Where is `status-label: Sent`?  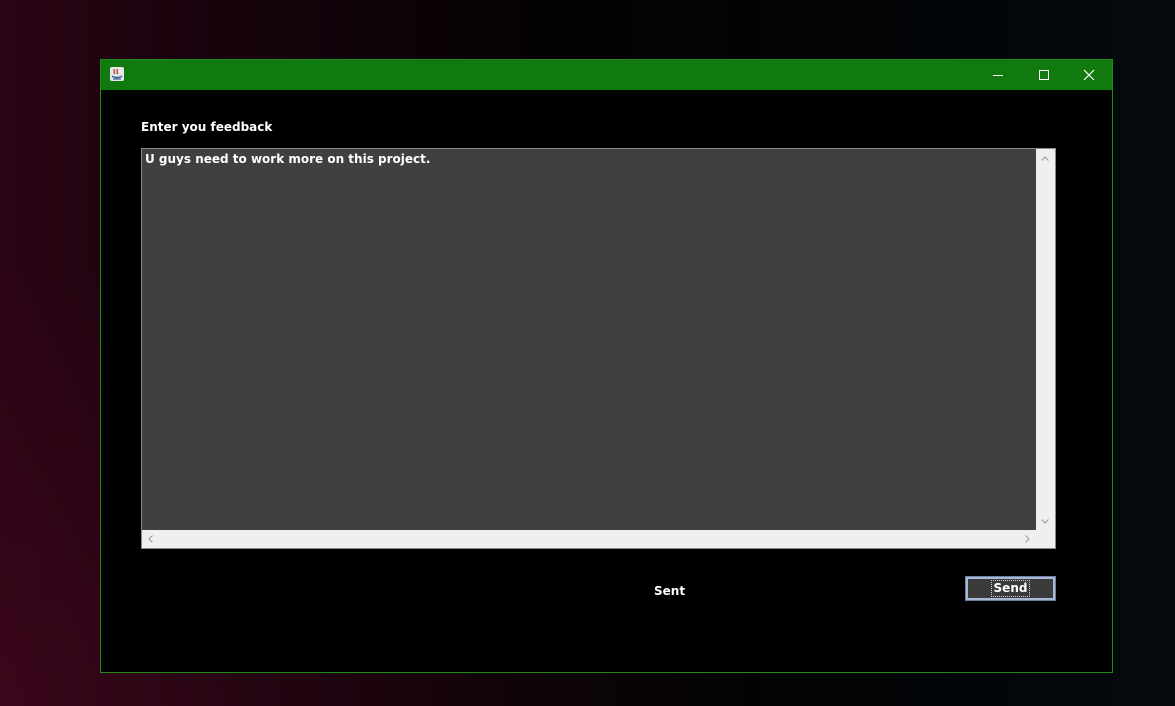
status-label: Sent is located at coordinates (670, 591).